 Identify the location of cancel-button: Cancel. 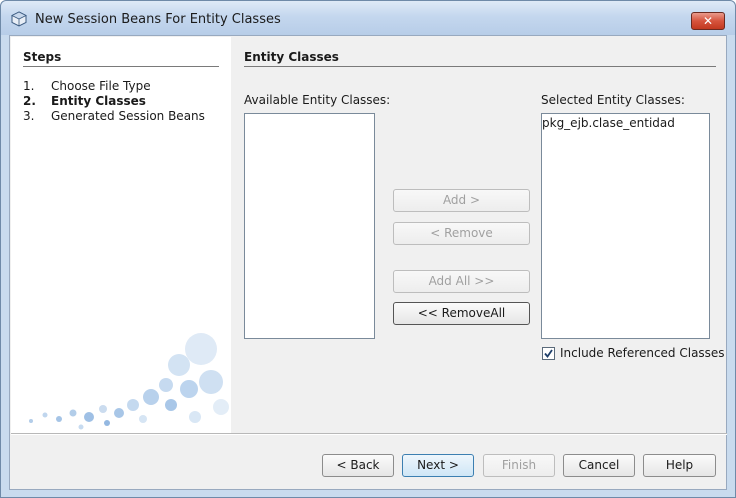
(599, 465).